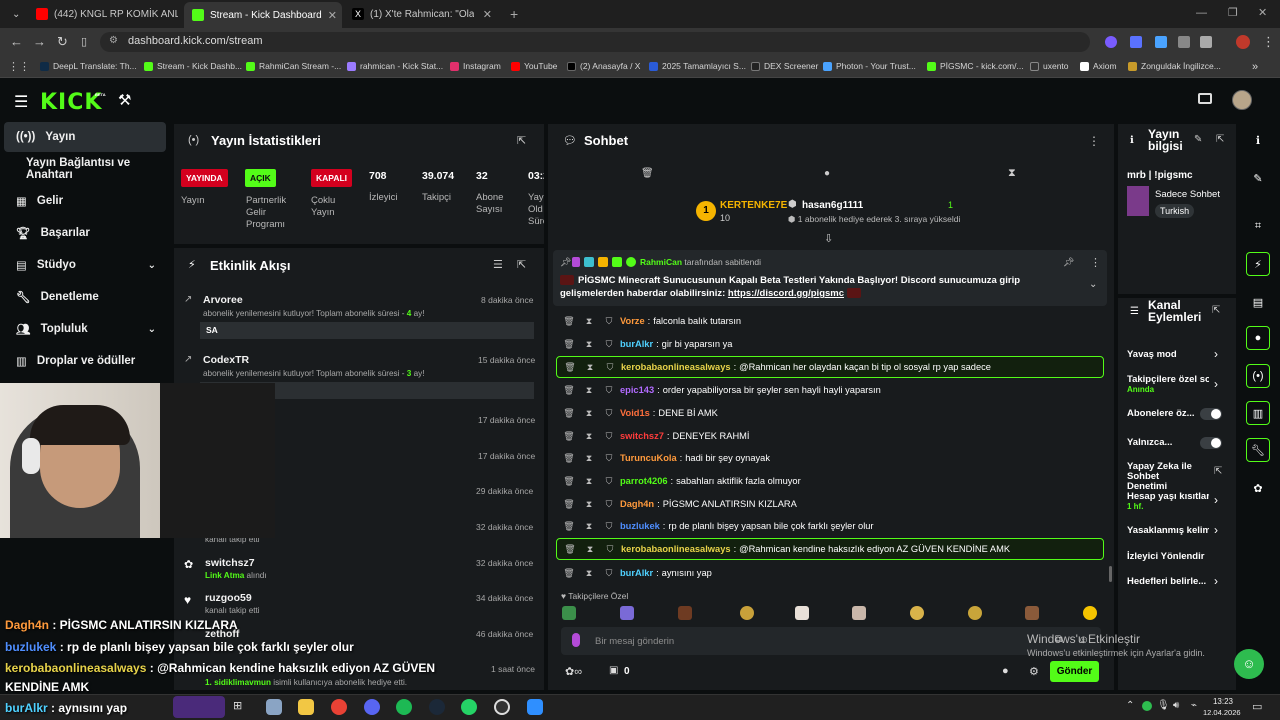 The height and width of the screenshot is (720, 1280). What do you see at coordinates (603, 66) in the screenshot?
I see `bookmark-x-home: (2) Anasayfa / X` at bounding box center [603, 66].